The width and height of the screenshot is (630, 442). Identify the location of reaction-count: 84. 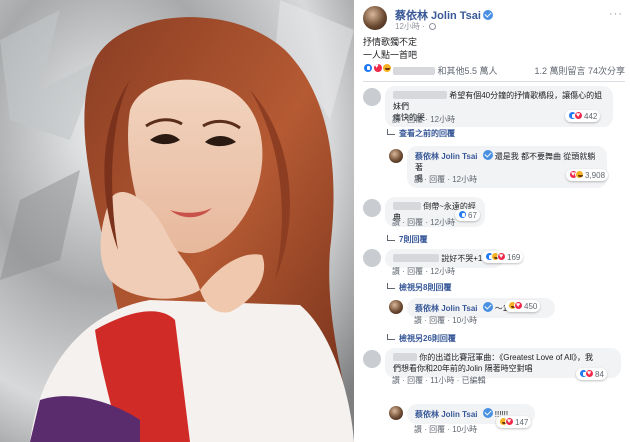
(599, 374).